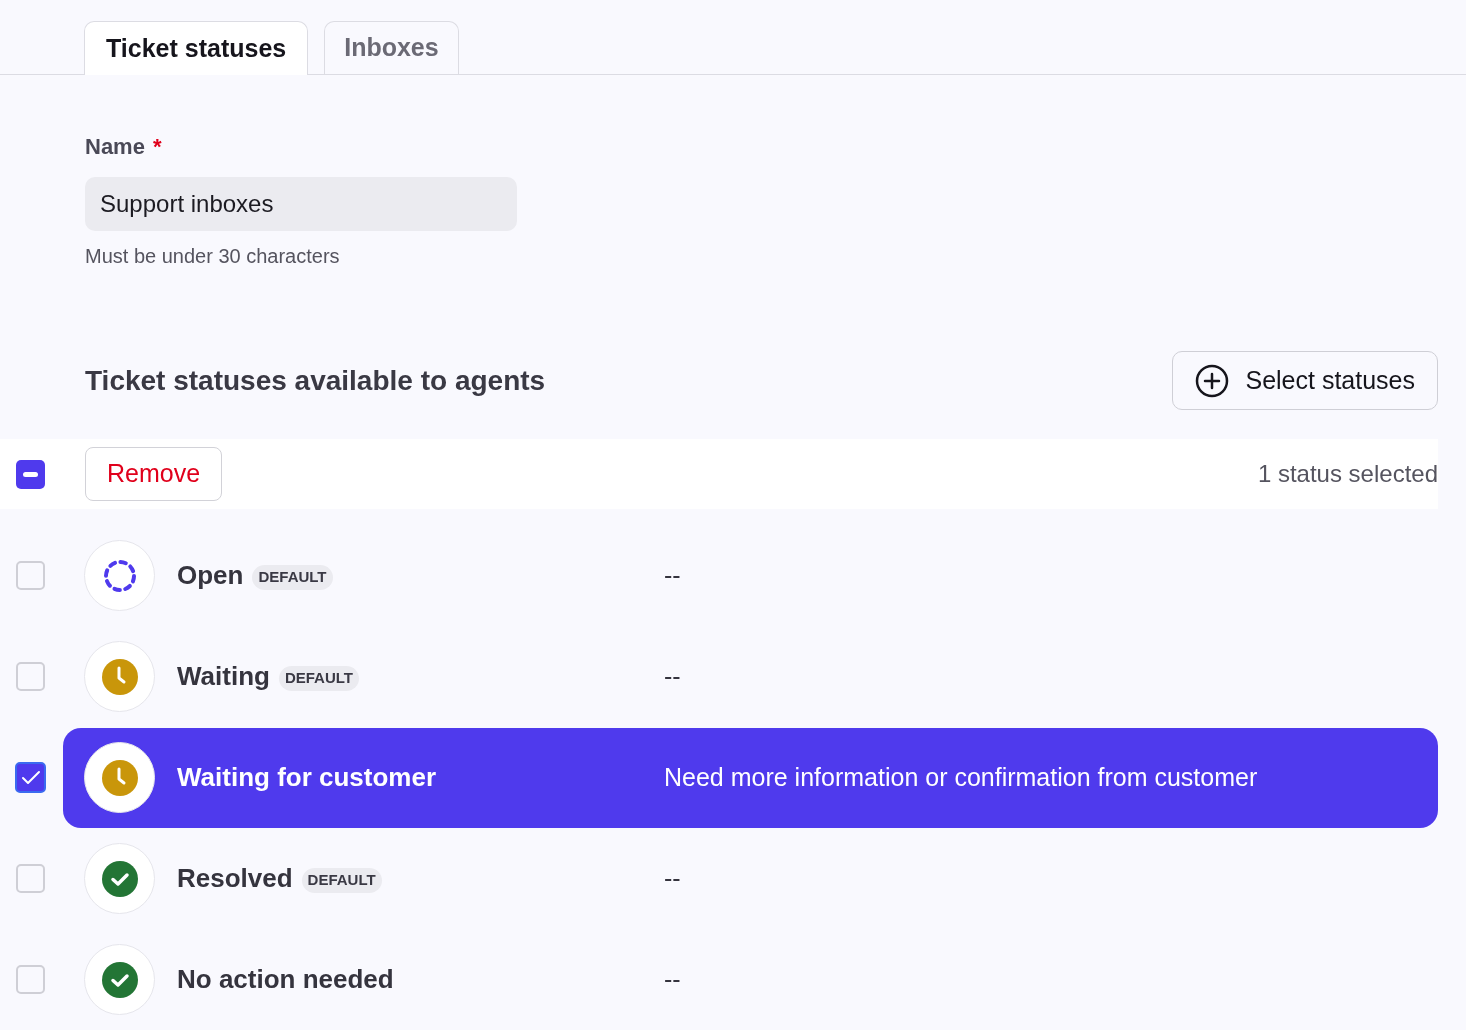  What do you see at coordinates (154, 474) in the screenshot?
I see `remove-button: Remove` at bounding box center [154, 474].